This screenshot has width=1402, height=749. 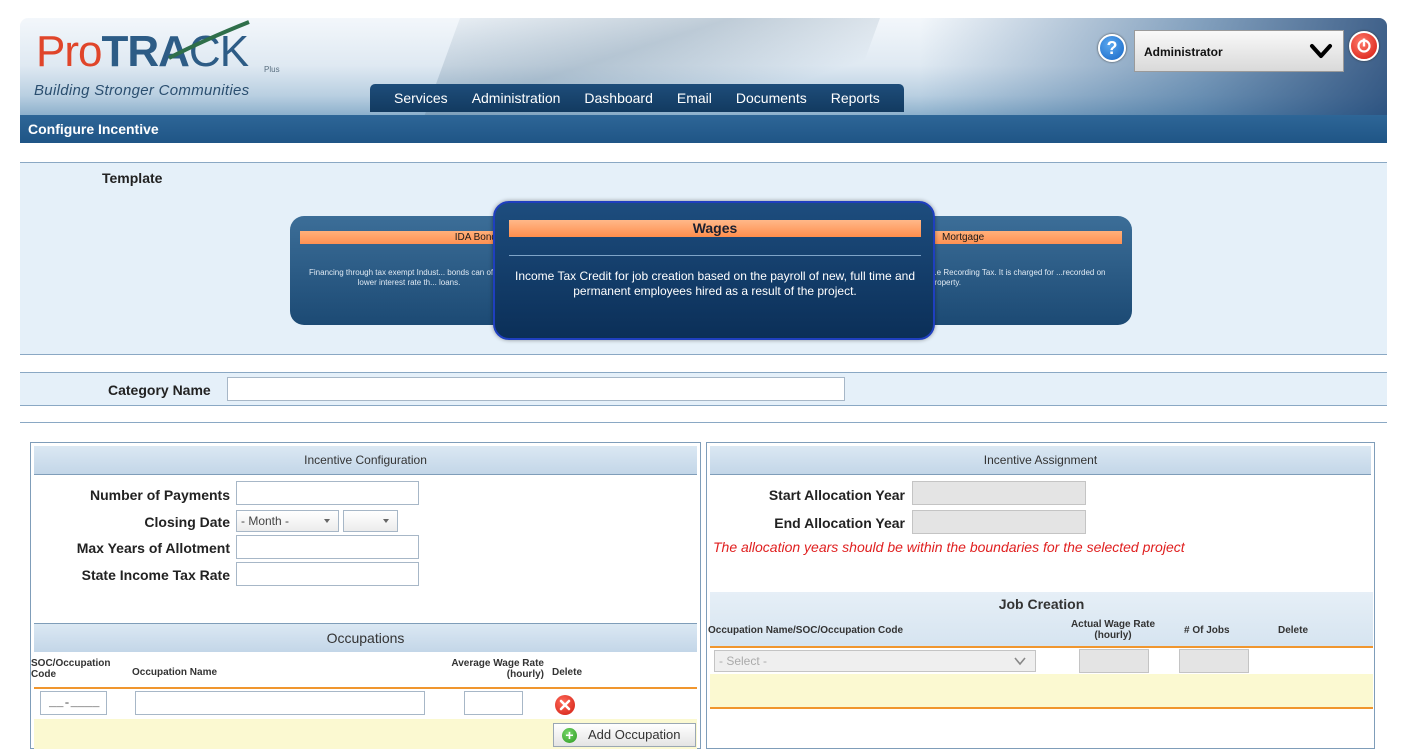 I want to click on nav-item-administration: Administration, so click(x=516, y=98).